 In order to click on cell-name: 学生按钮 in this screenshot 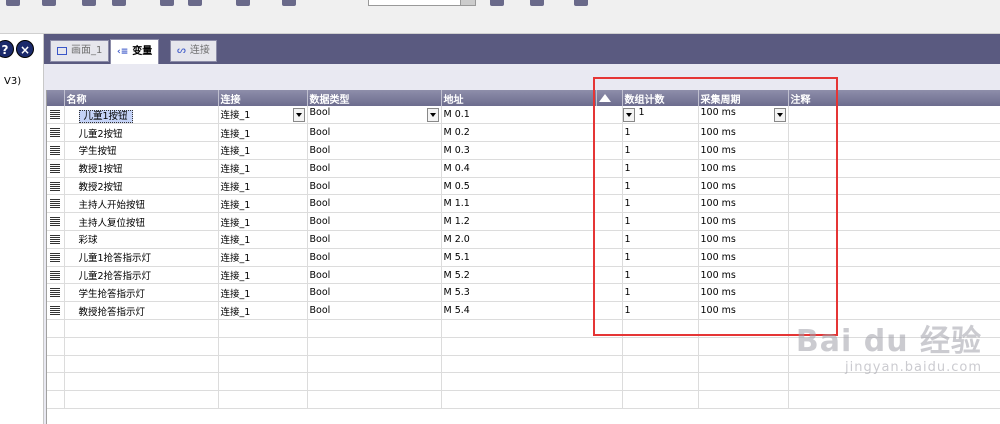, I will do `click(141, 150)`.